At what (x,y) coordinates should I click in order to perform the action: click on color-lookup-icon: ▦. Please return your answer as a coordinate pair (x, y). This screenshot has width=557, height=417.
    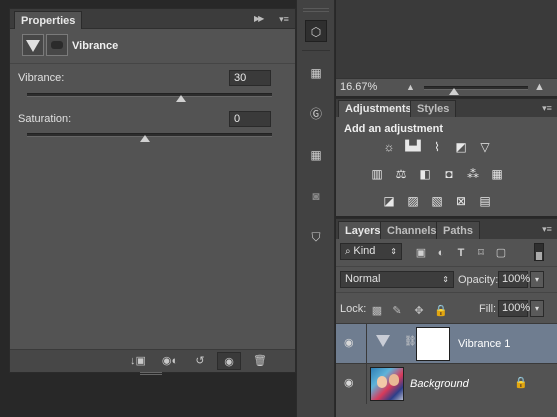
    Looking at the image, I should click on (497, 174).